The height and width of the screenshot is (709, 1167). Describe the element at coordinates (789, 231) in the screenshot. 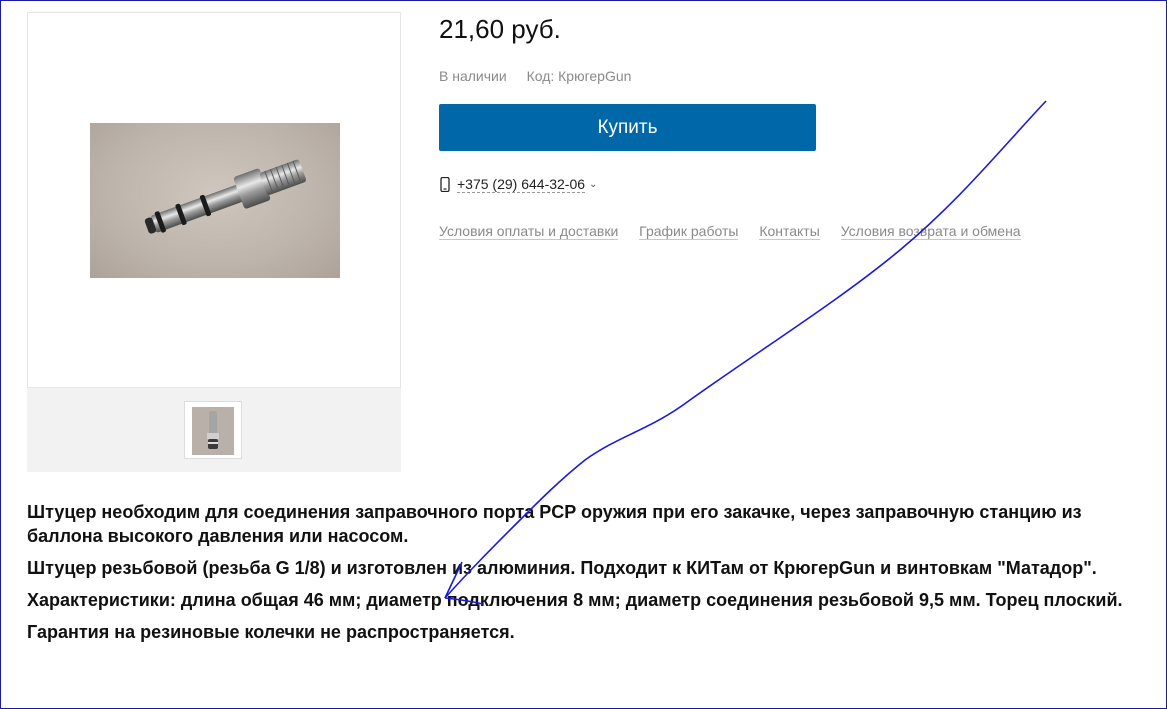

I see `link-contacts: Контакты` at that location.